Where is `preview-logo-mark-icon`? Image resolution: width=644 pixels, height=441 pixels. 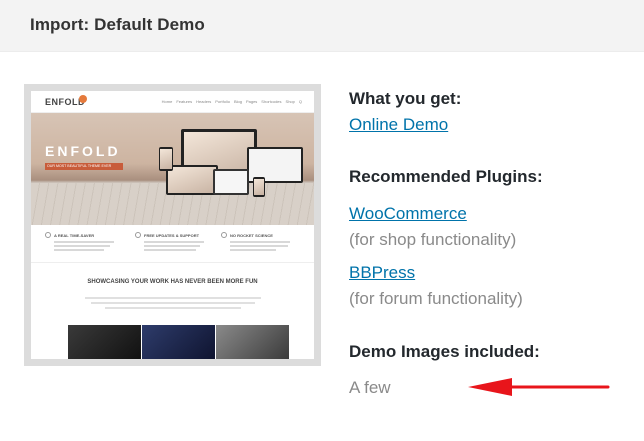
preview-logo-mark-icon is located at coordinates (83, 99).